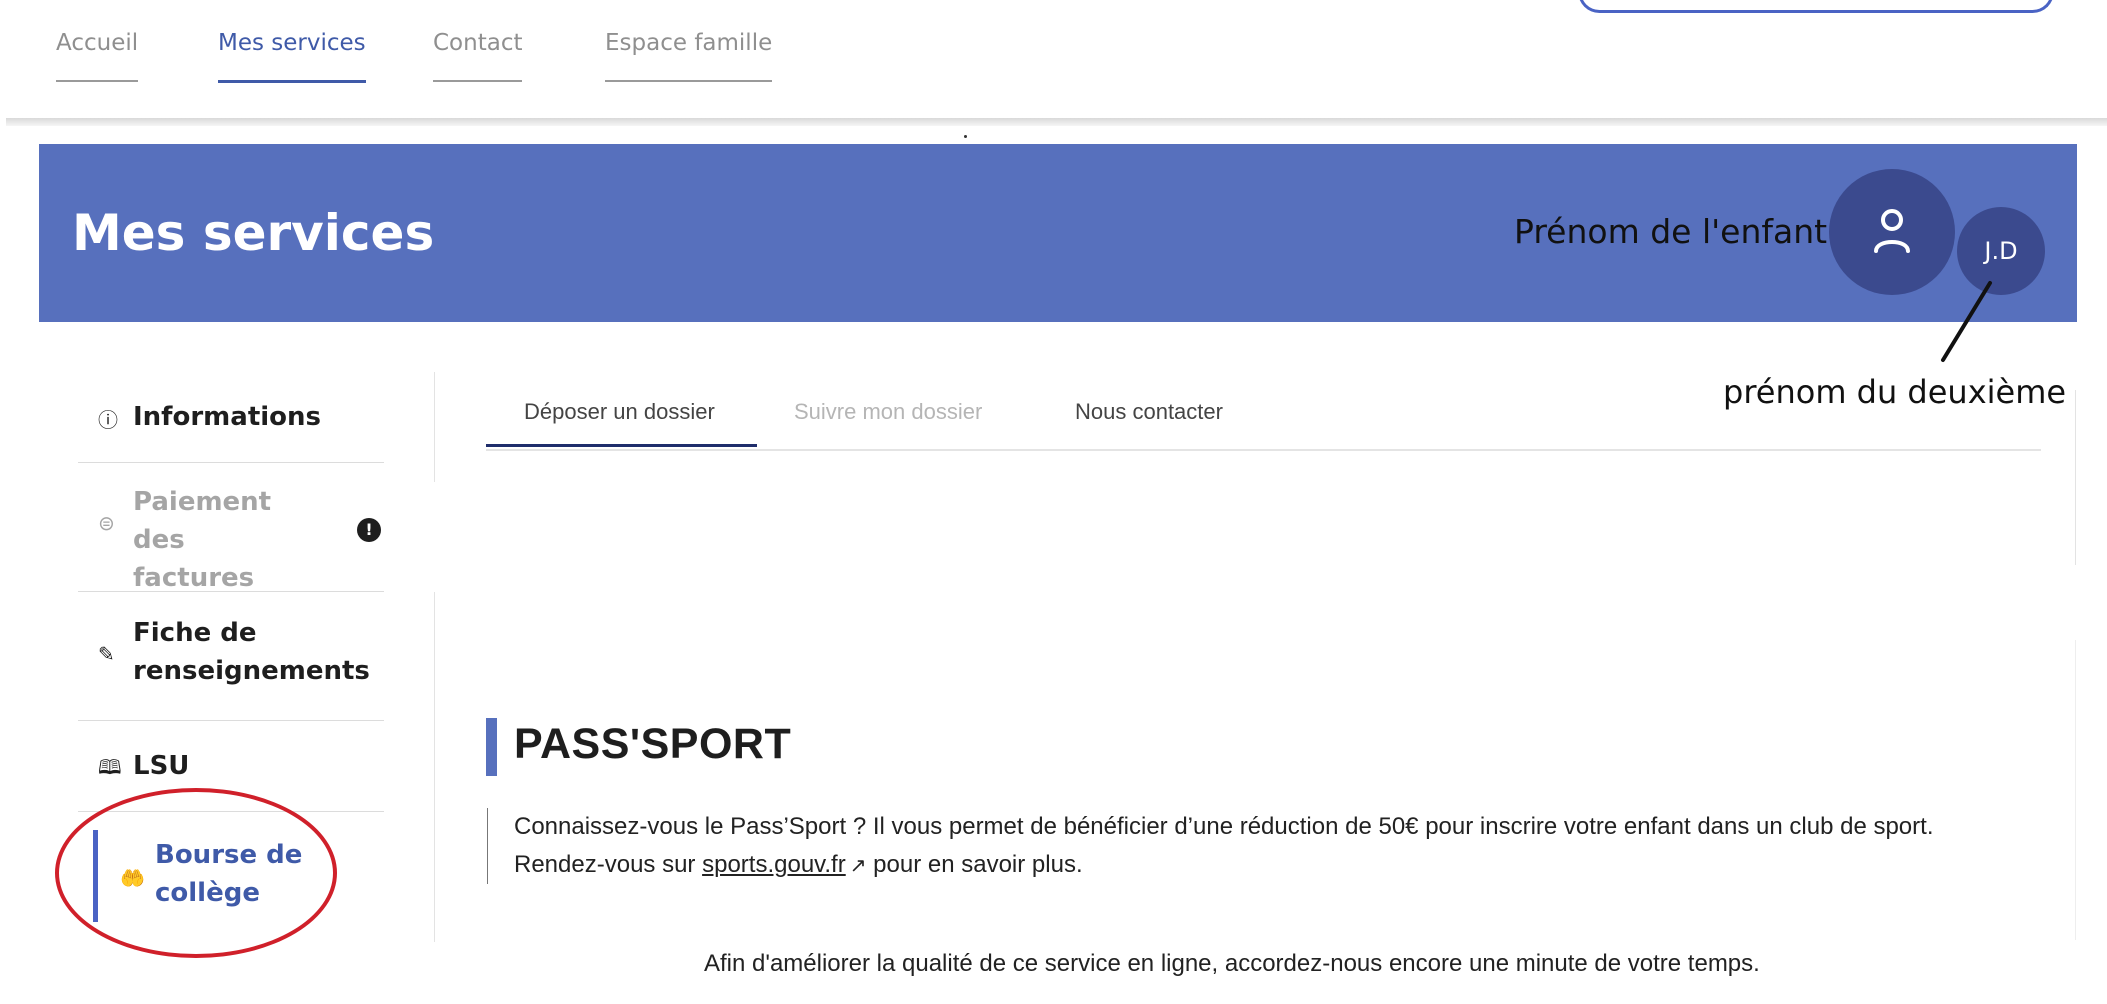  What do you see at coordinates (108, 420) in the screenshot?
I see `info-icon: ⓘ` at bounding box center [108, 420].